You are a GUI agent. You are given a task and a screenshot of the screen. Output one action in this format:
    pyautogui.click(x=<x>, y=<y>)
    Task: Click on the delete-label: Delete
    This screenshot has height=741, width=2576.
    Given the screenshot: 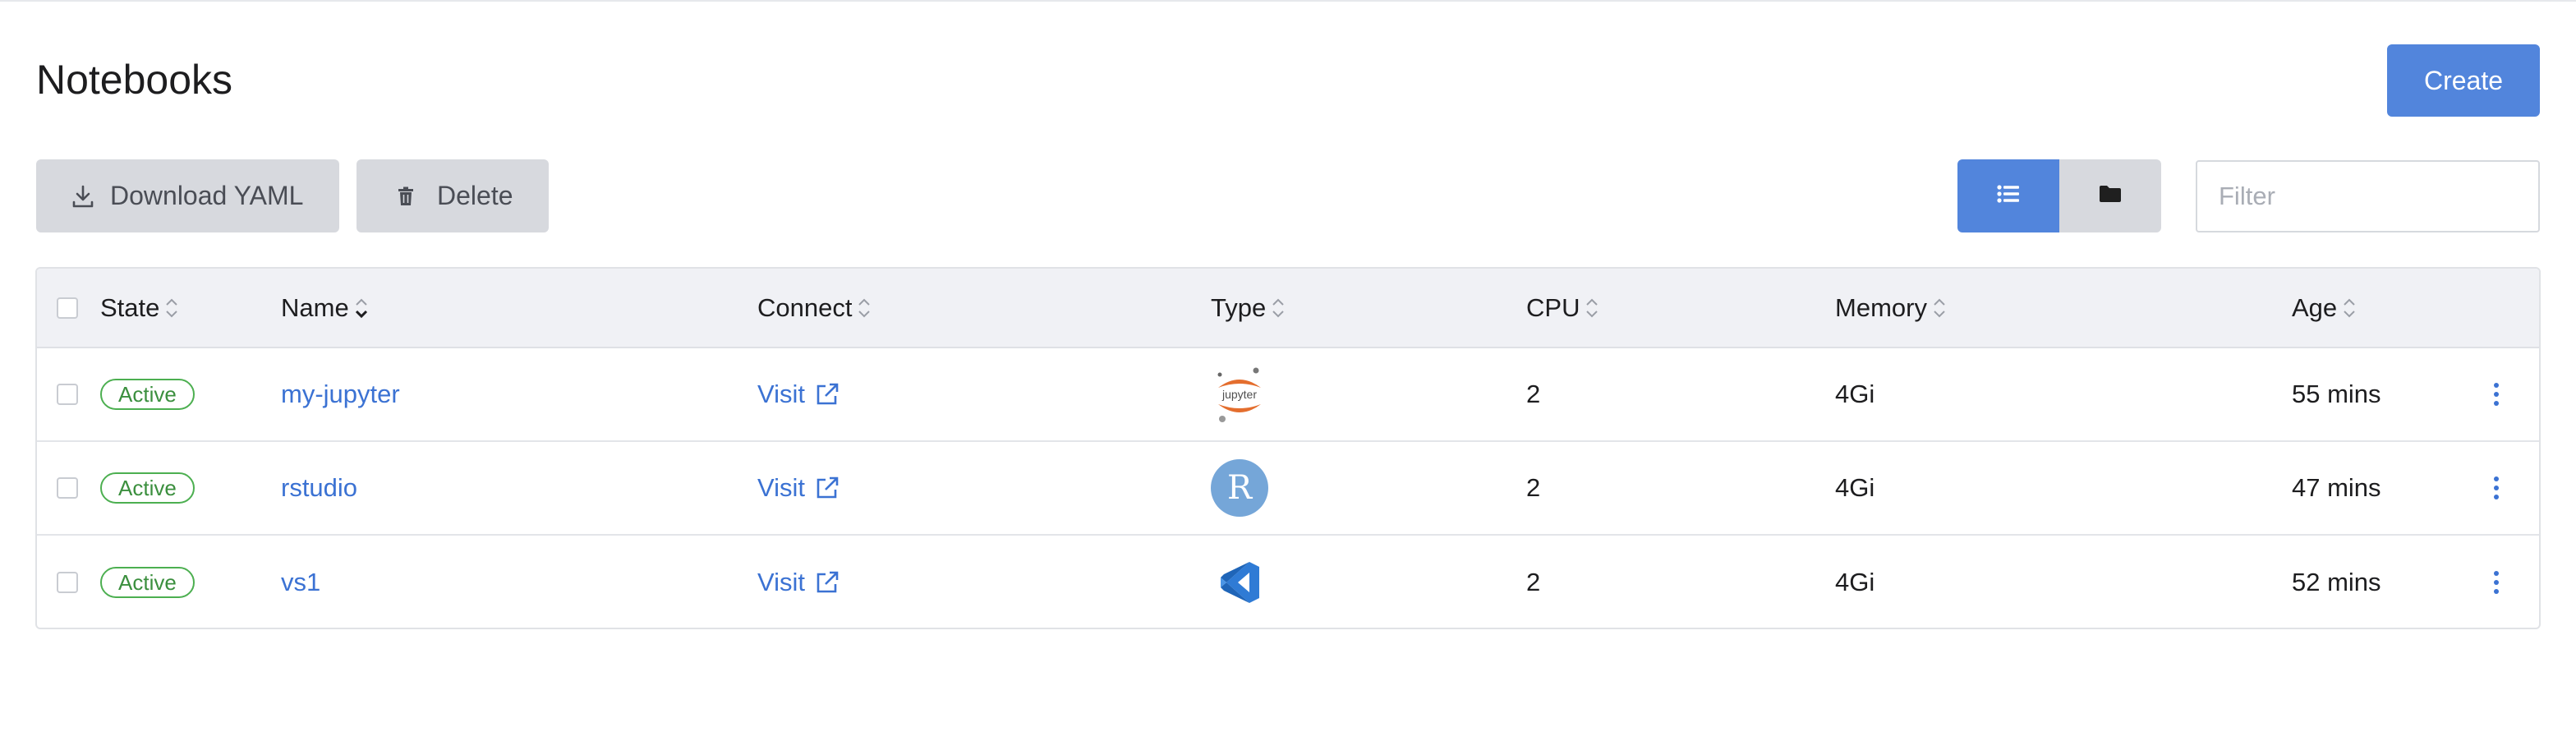 What is the action you would take?
    pyautogui.click(x=475, y=195)
    